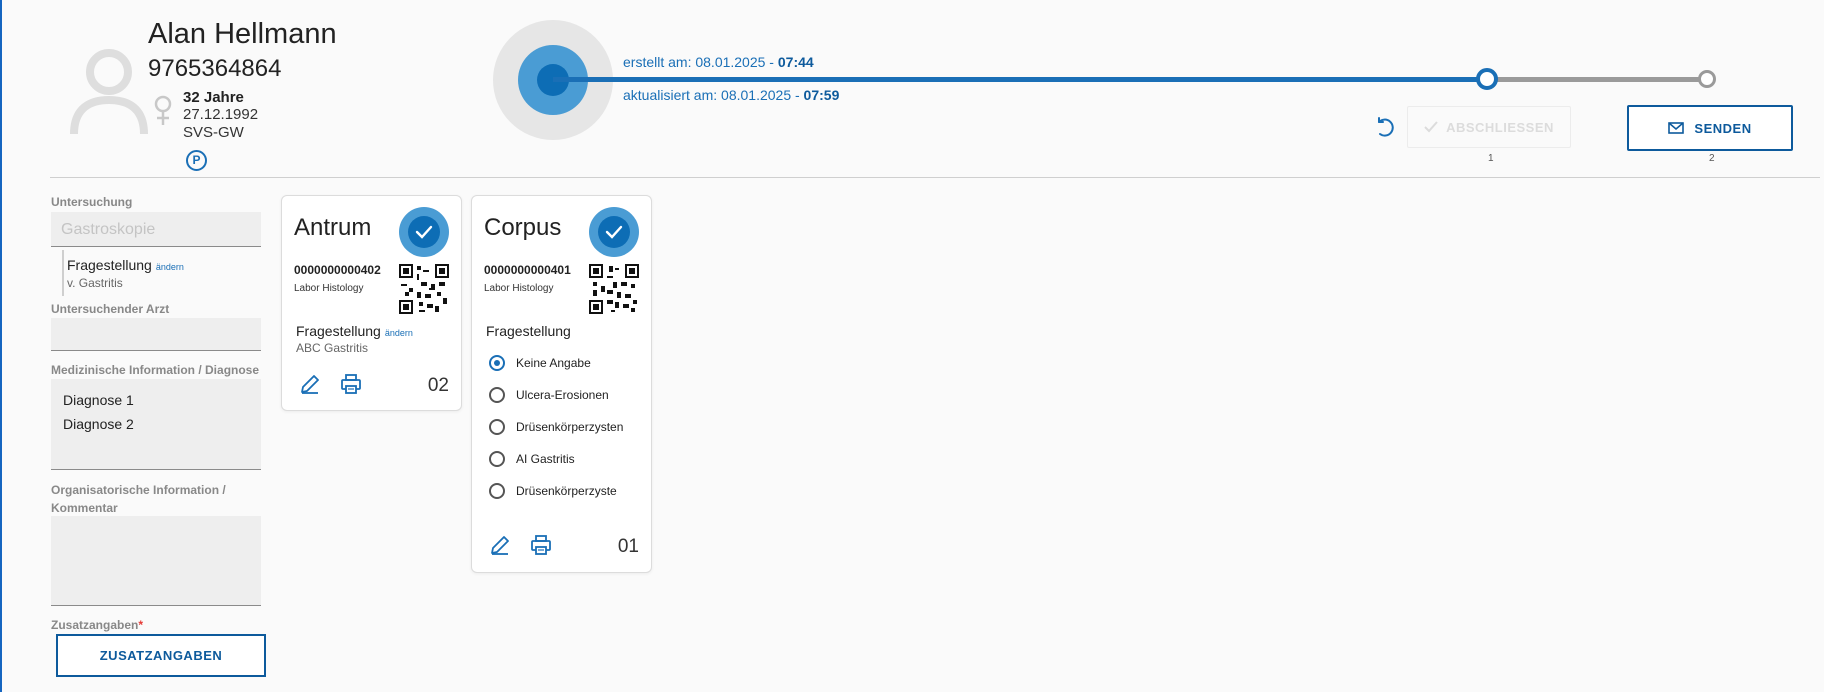 The image size is (1824, 692). Describe the element at coordinates (1723, 128) in the screenshot. I see `send-button-label: SENDEN` at that location.